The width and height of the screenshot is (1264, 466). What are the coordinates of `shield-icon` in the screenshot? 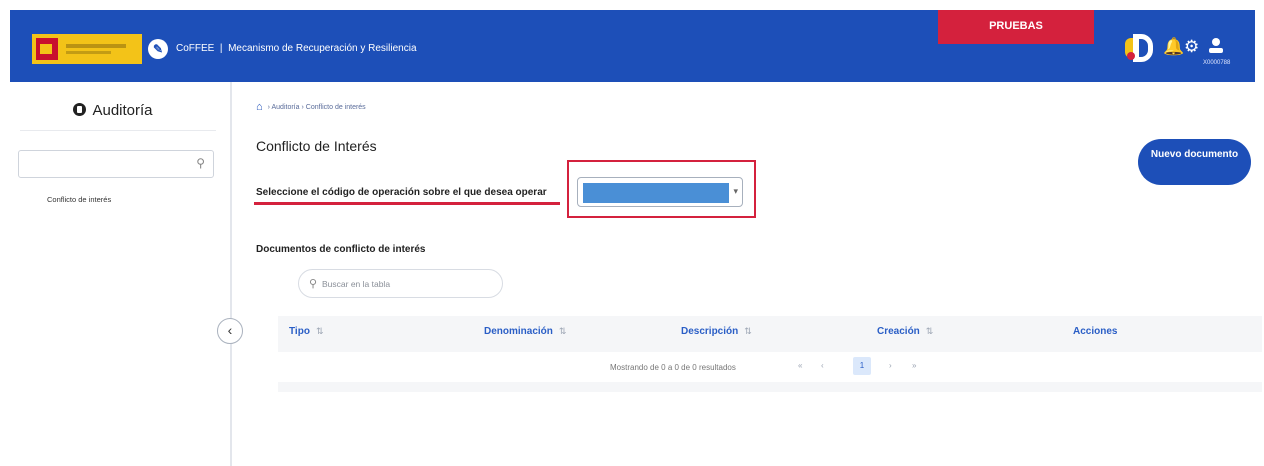 It's located at (80, 109).